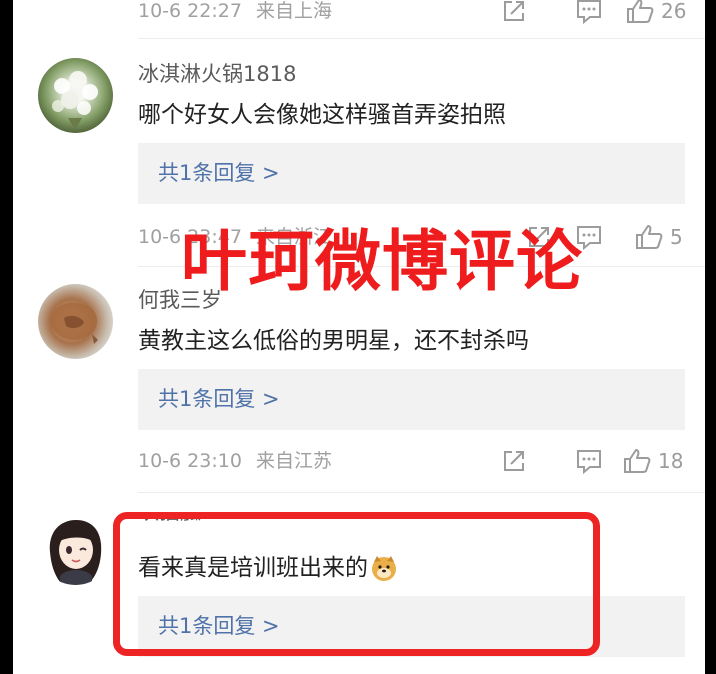 This screenshot has width=716, height=674. Describe the element at coordinates (294, 11) in the screenshot. I see `comment-source: 来自上海` at that location.